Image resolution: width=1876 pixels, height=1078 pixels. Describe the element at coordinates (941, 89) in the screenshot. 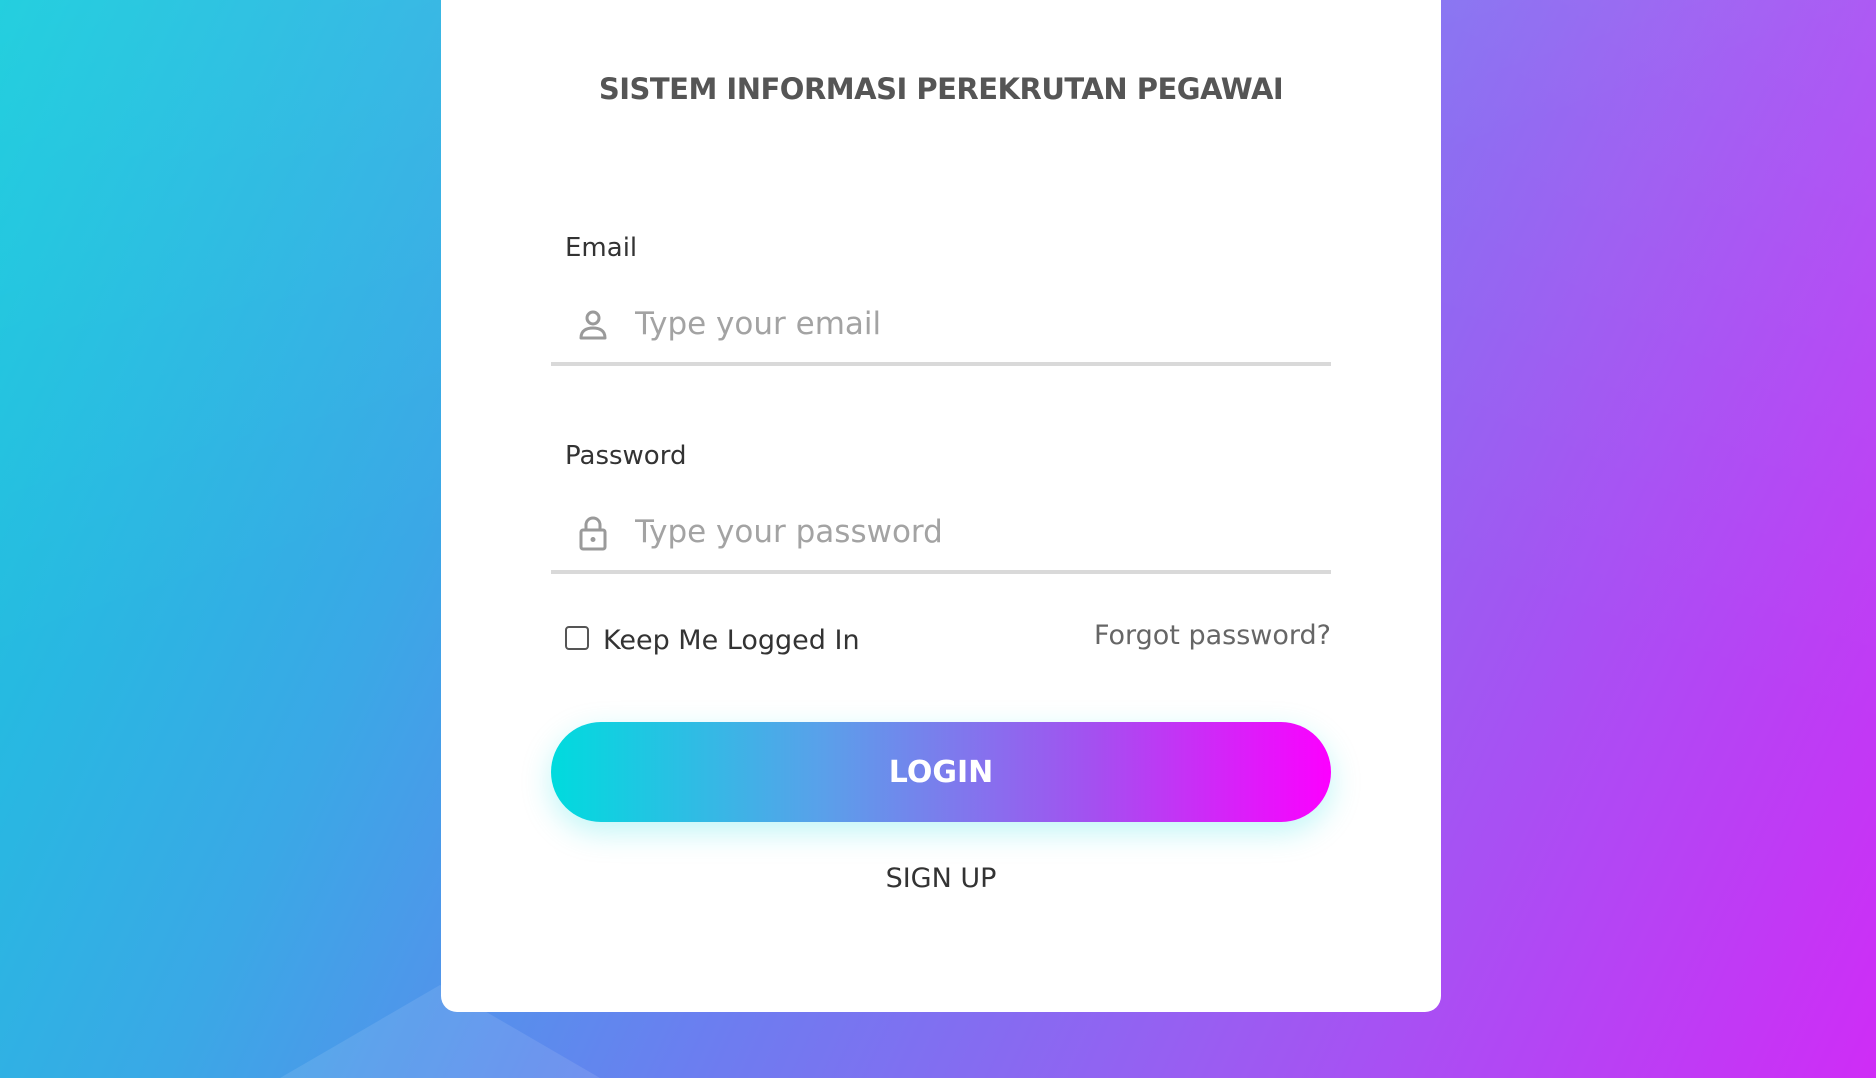

I see `page-title: SISTEM INFORMASI PEREKRUTAN PEGAWAI` at that location.